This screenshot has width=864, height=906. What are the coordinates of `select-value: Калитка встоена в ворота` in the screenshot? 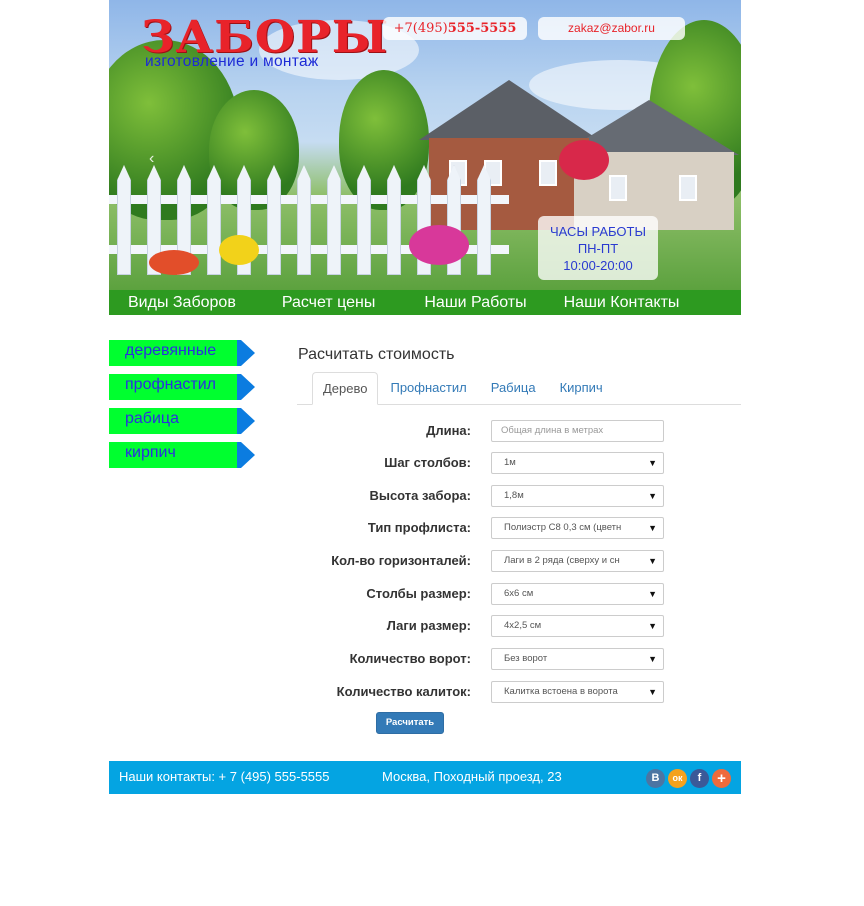 It's located at (561, 691).